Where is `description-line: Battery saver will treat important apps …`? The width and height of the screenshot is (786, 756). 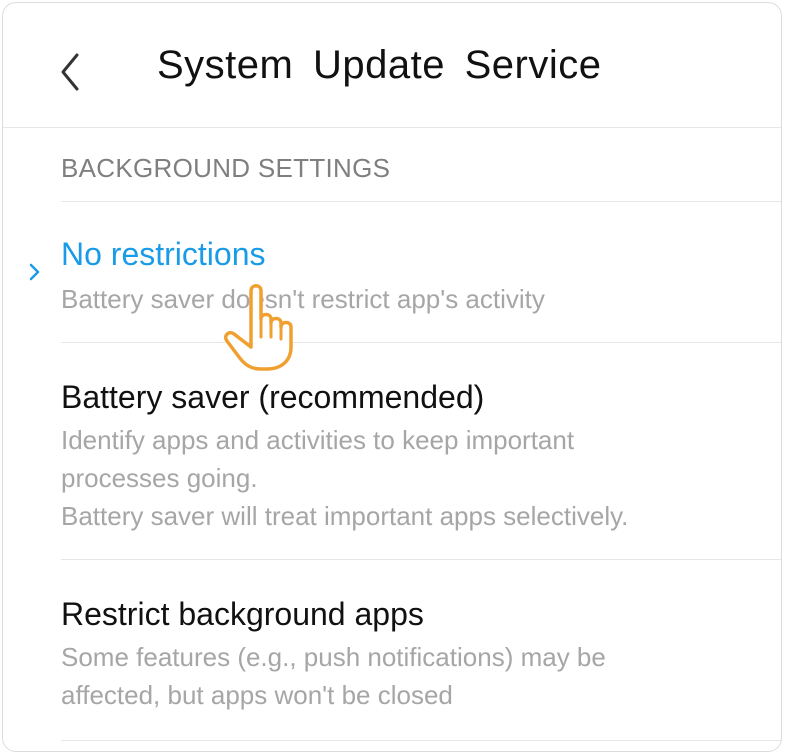
description-line: Battery saver will treat important apps … is located at coordinates (345, 516).